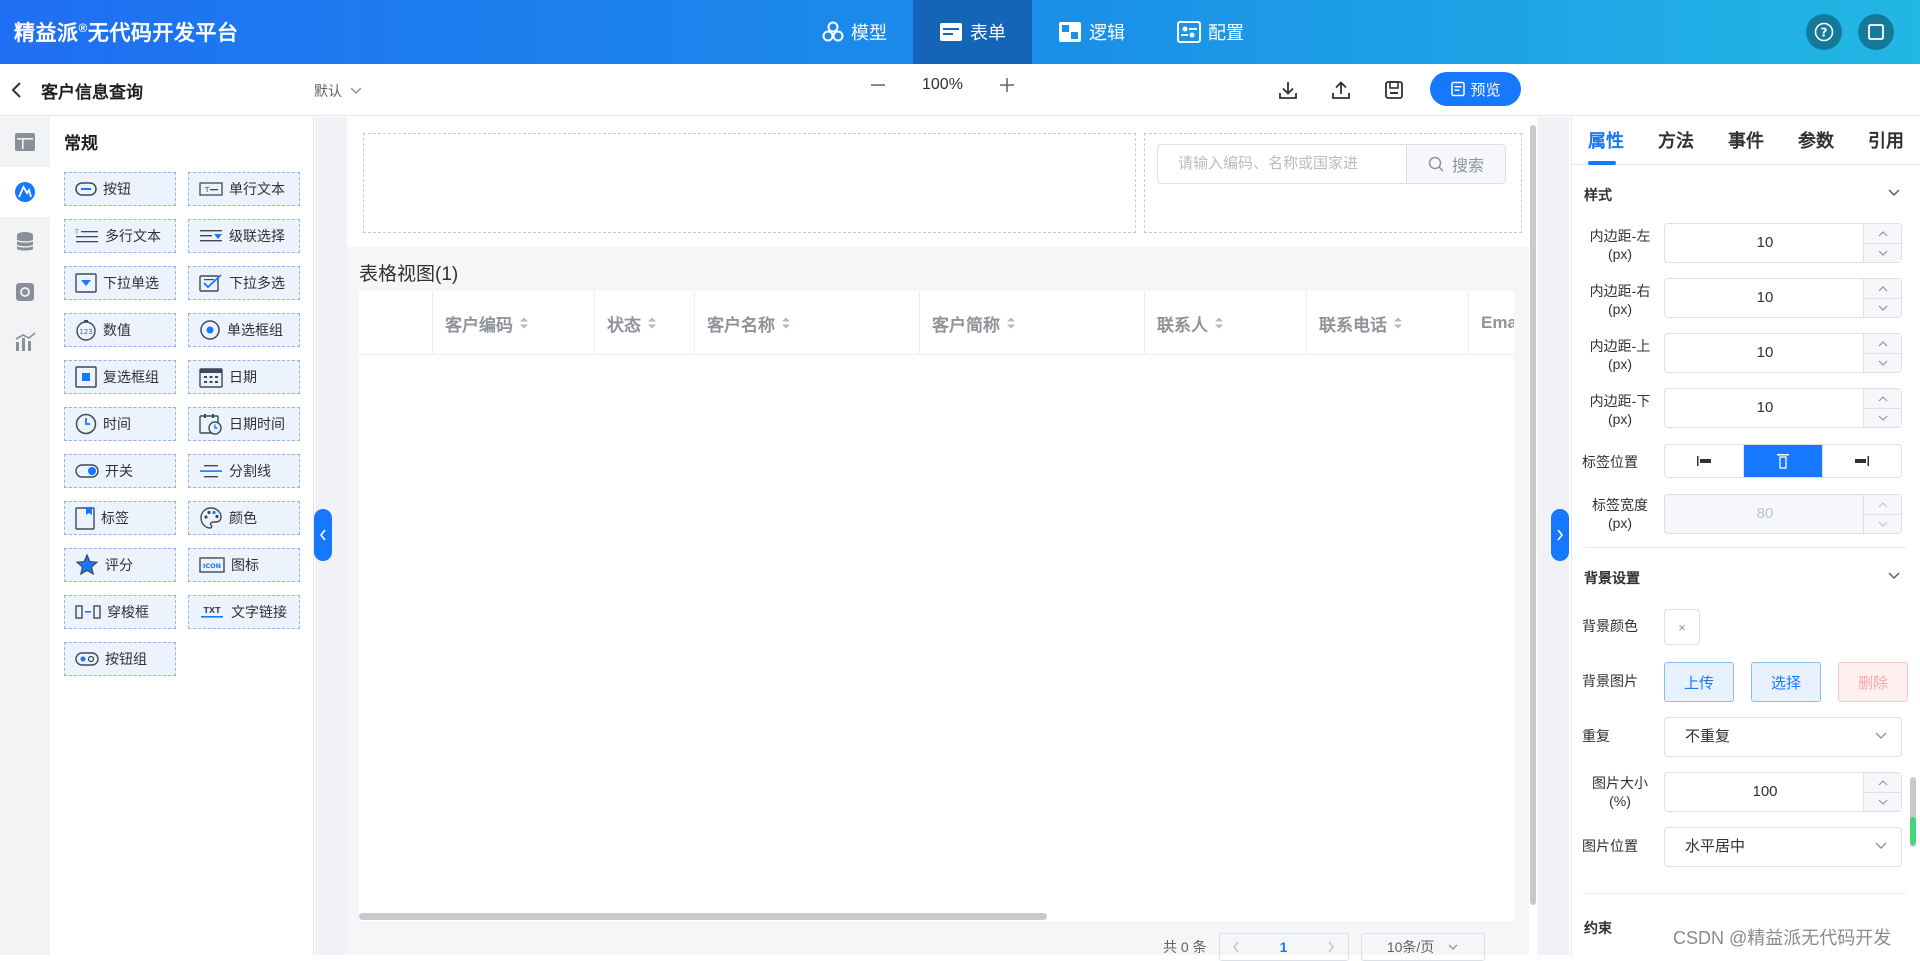  What do you see at coordinates (645, 323) in the screenshot?
I see `table-header-cell: 状态` at bounding box center [645, 323].